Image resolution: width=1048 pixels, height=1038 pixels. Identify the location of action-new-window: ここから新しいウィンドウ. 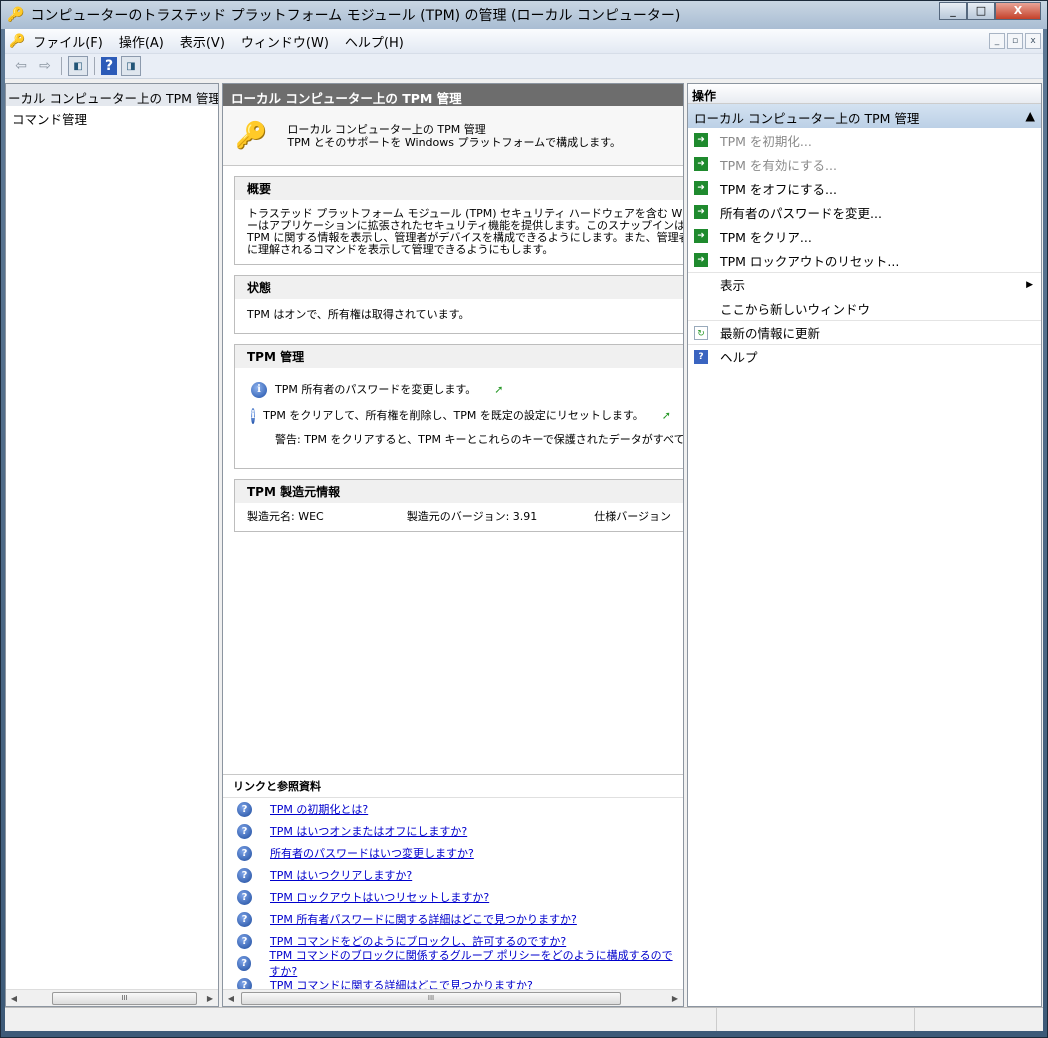
(864, 308).